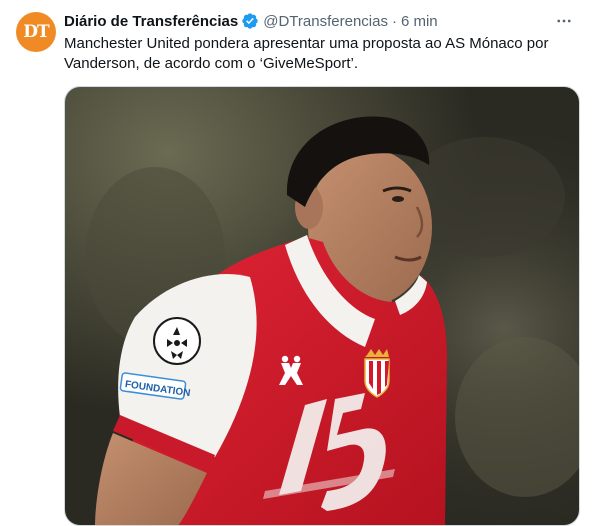  I want to click on author-name: Diário de Transferências, so click(151, 21).